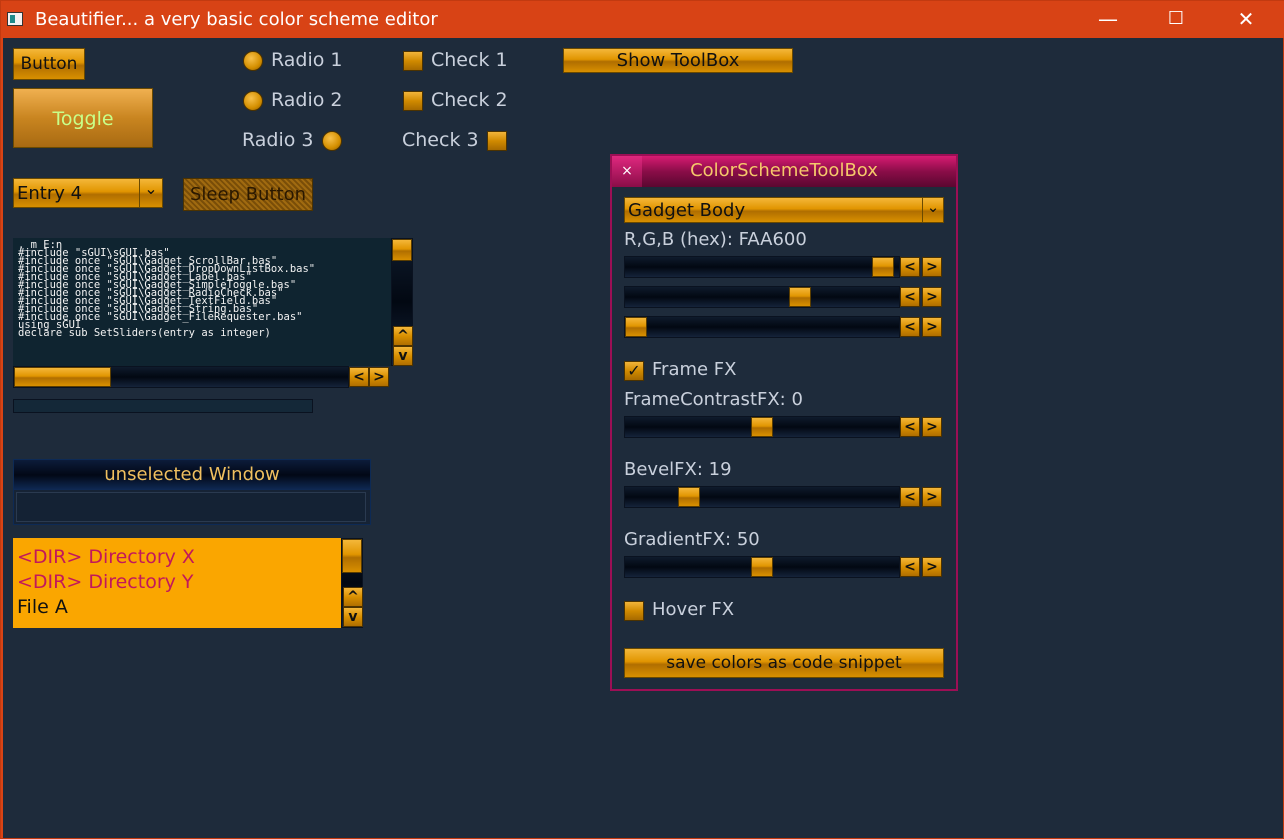 The height and width of the screenshot is (839, 1284). What do you see at coordinates (678, 60) in the screenshot?
I see `show-toolbox-button: Show ToolBox` at bounding box center [678, 60].